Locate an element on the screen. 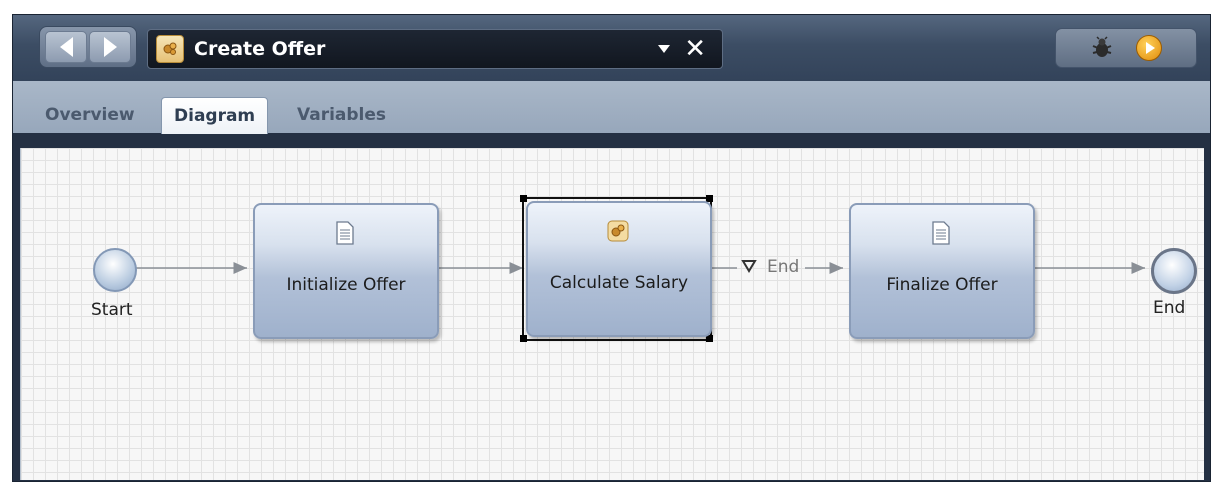 The width and height of the screenshot is (1219, 484). task-initialize-offer: Initialize Offer is located at coordinates (346, 271).